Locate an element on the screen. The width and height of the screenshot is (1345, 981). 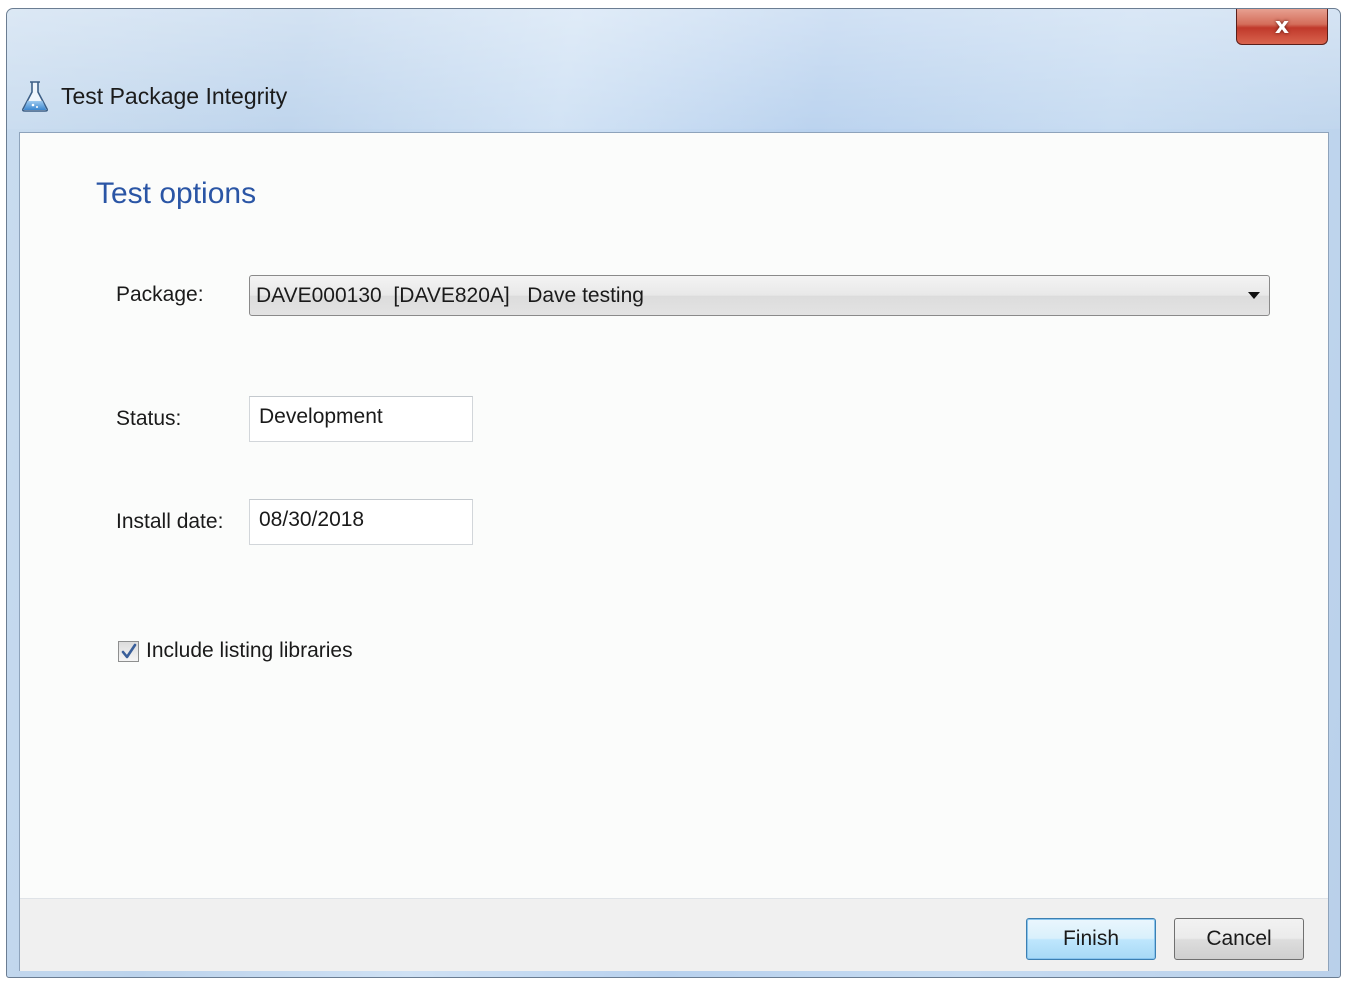
package-value: DAVE000130 [DAVE820A] Dave testing is located at coordinates (450, 295).